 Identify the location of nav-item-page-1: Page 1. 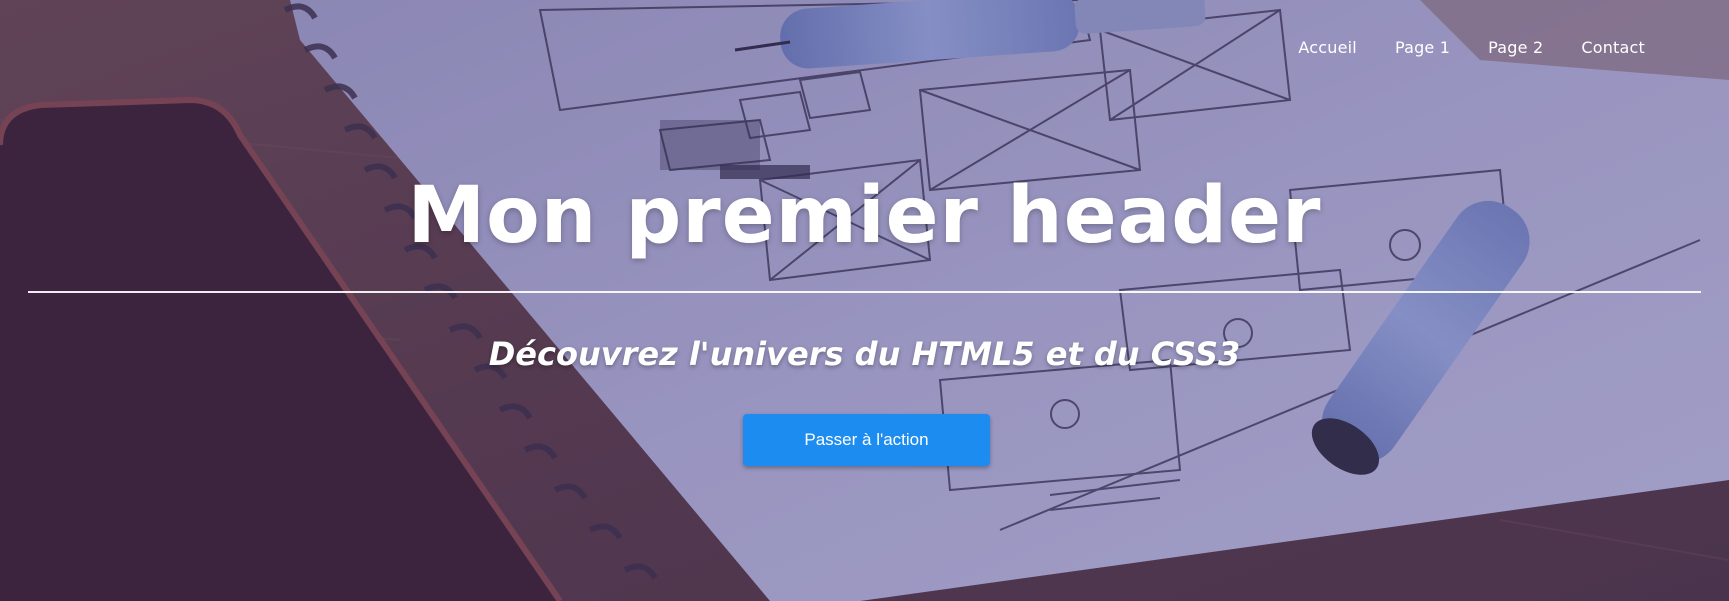
(1422, 47).